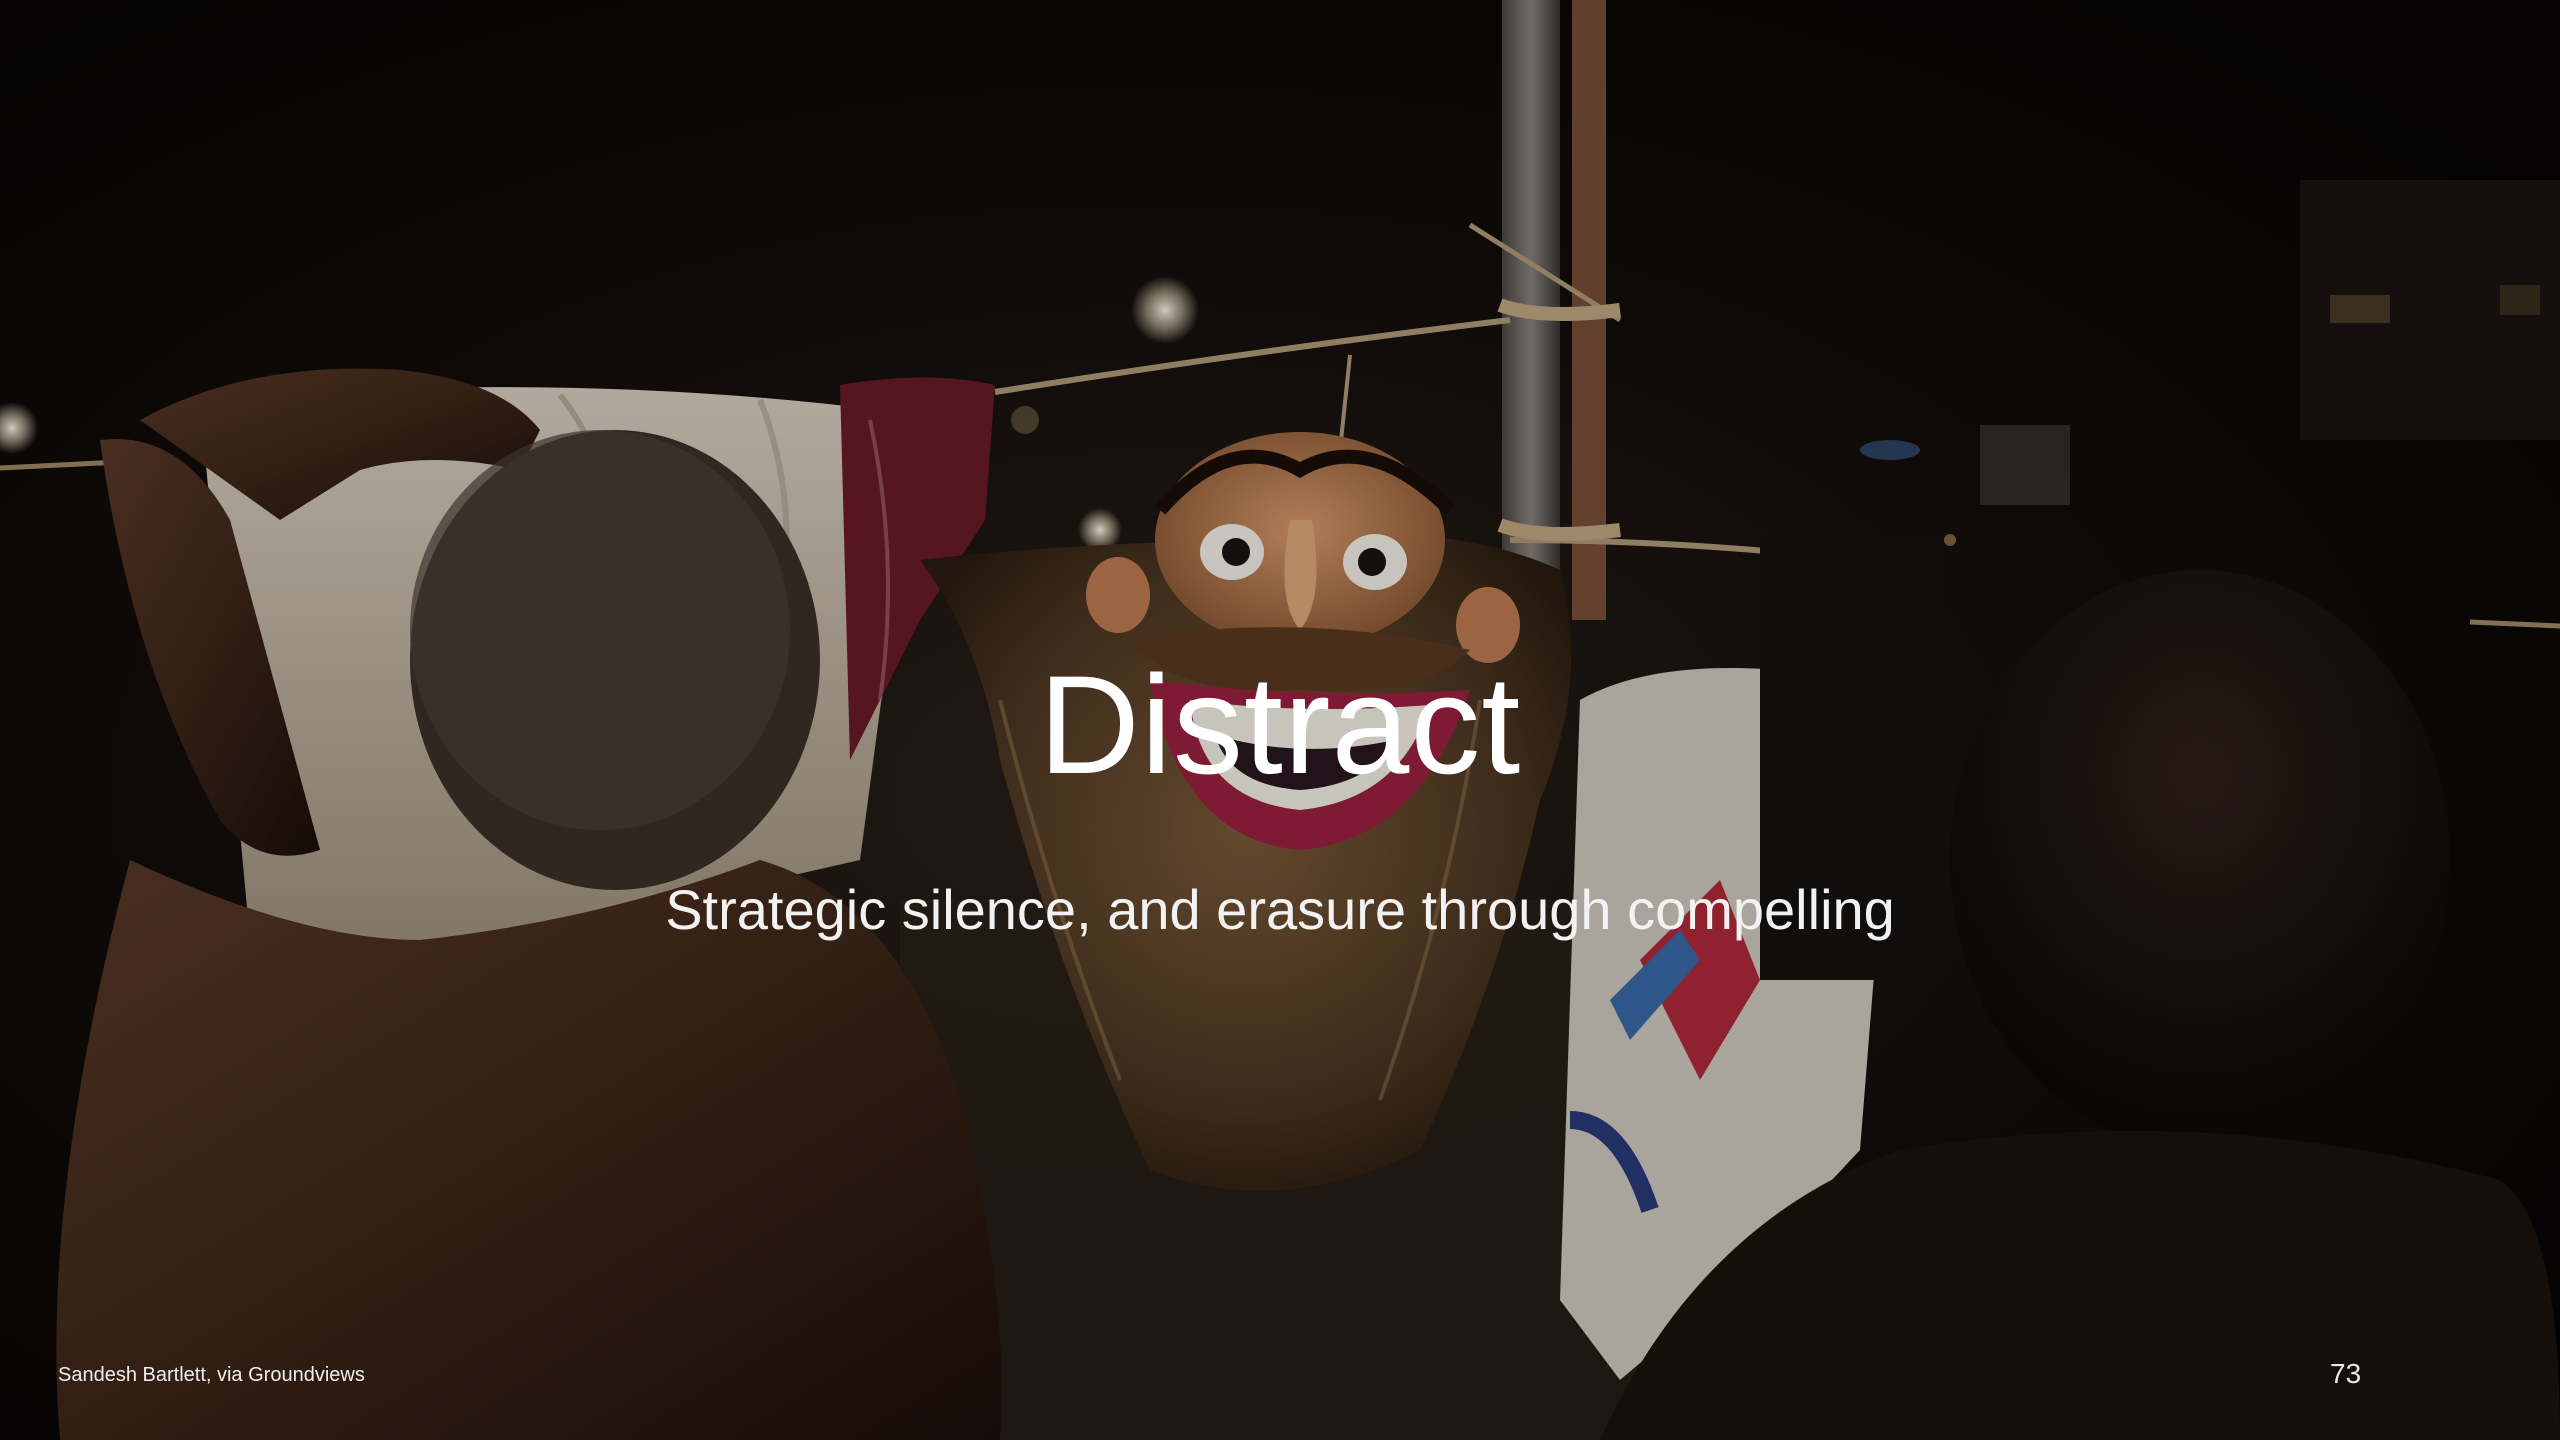 The width and height of the screenshot is (2560, 1440). Describe the element at coordinates (2346, 1373) in the screenshot. I see `page-number: 73` at that location.